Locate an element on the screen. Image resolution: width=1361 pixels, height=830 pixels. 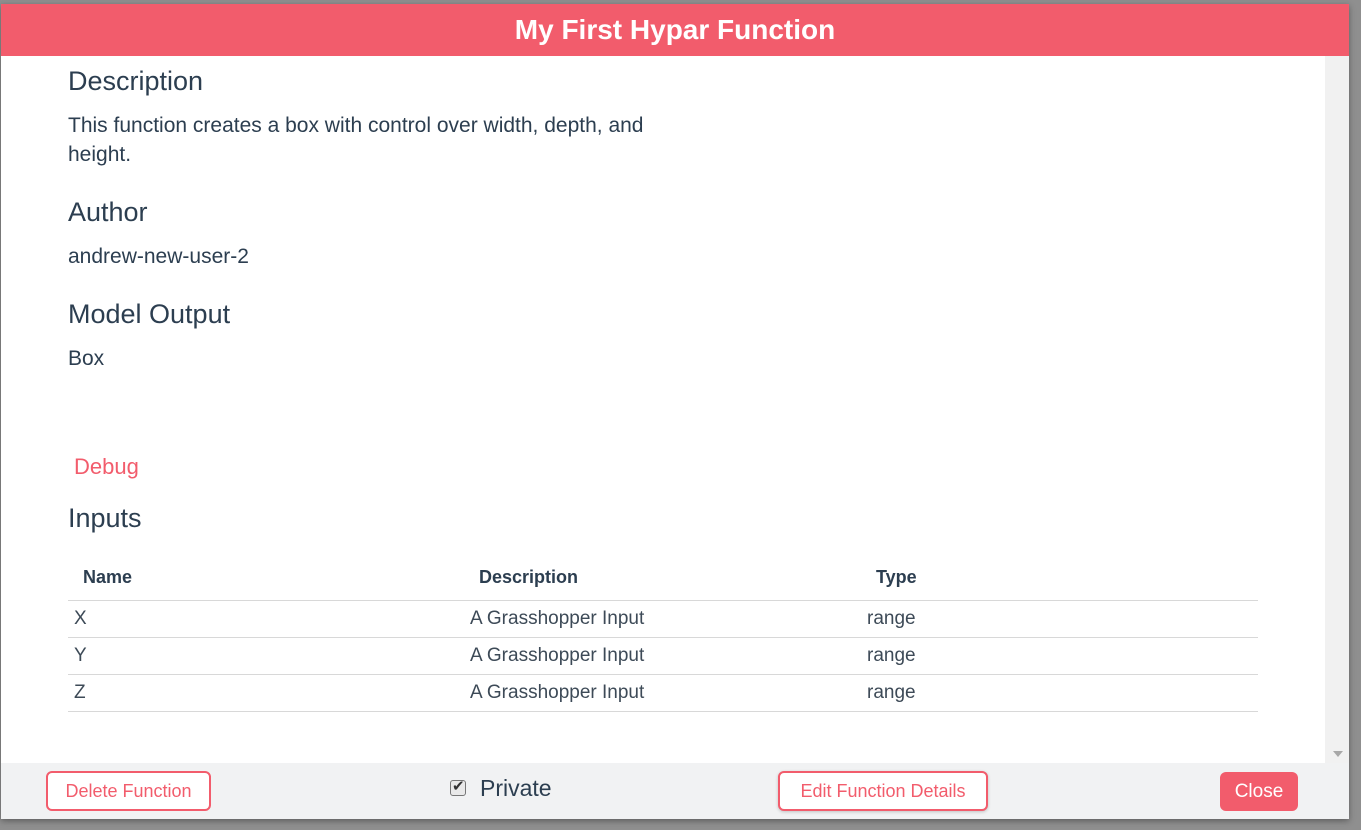
table-header-row: Name Description Type is located at coordinates (663, 578).